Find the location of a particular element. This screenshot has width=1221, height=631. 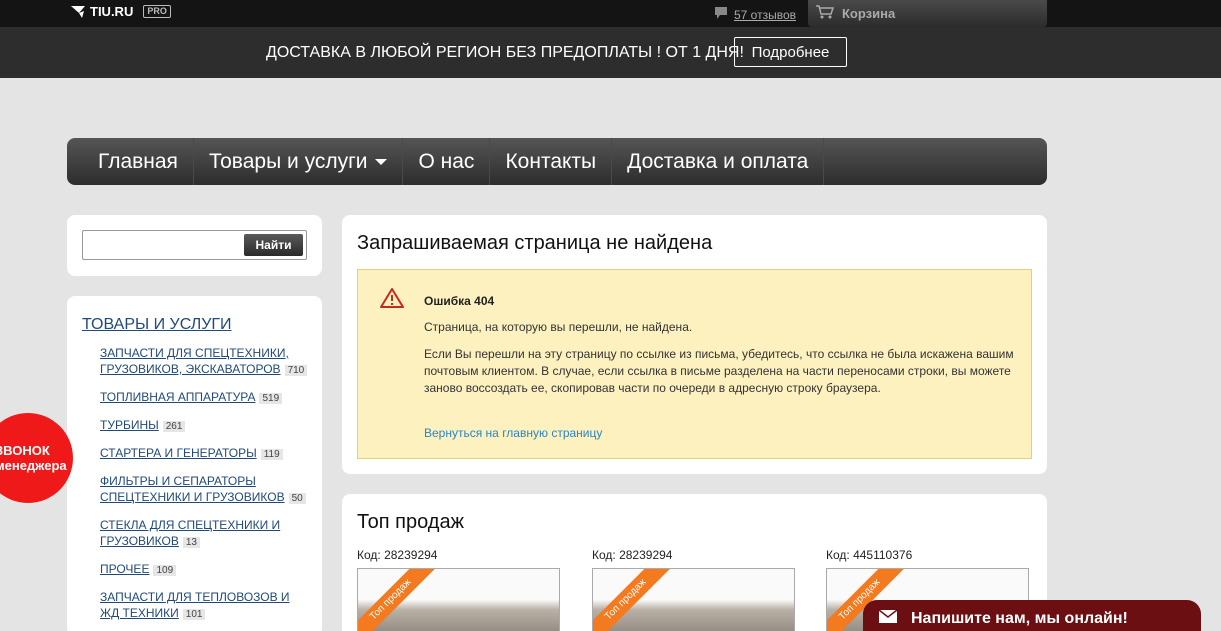

call-manager-button: ЗВОНОК менеджера is located at coordinates (36, 458).